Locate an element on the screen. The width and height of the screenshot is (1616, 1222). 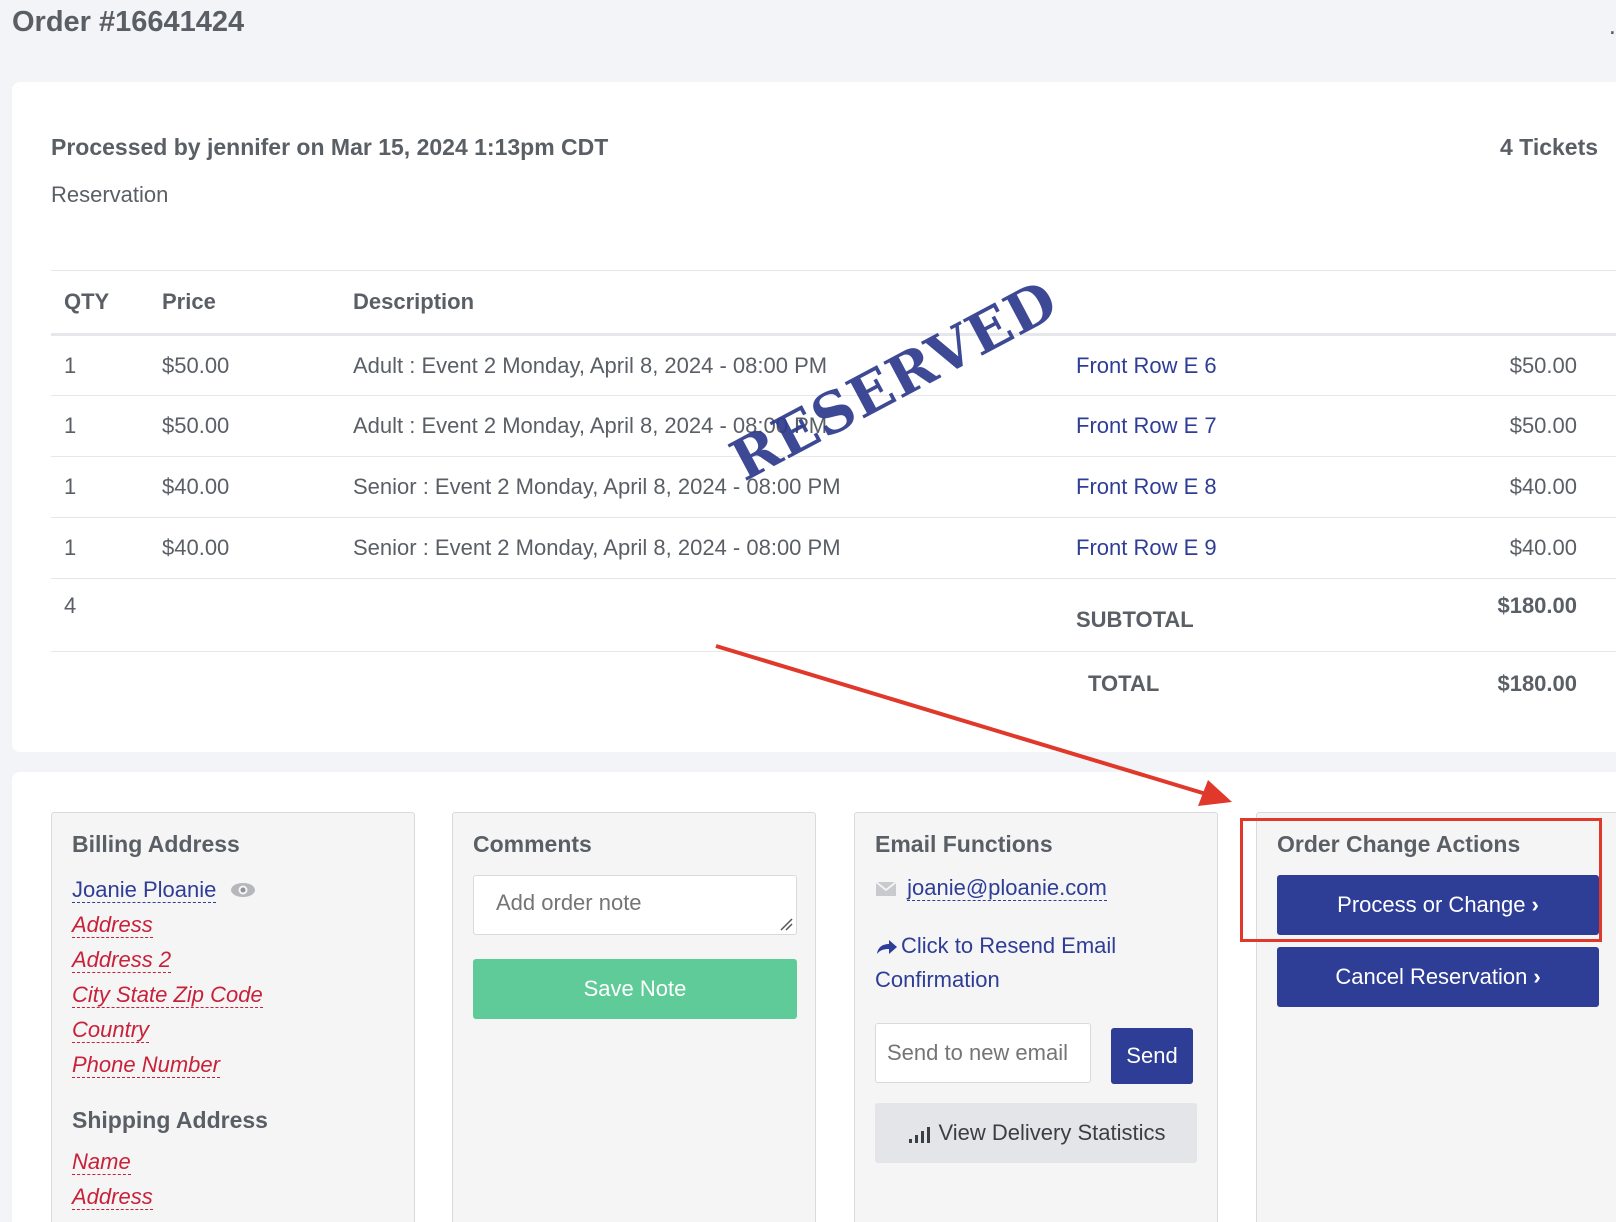
shipping-title: Shipping Address is located at coordinates (170, 1120).